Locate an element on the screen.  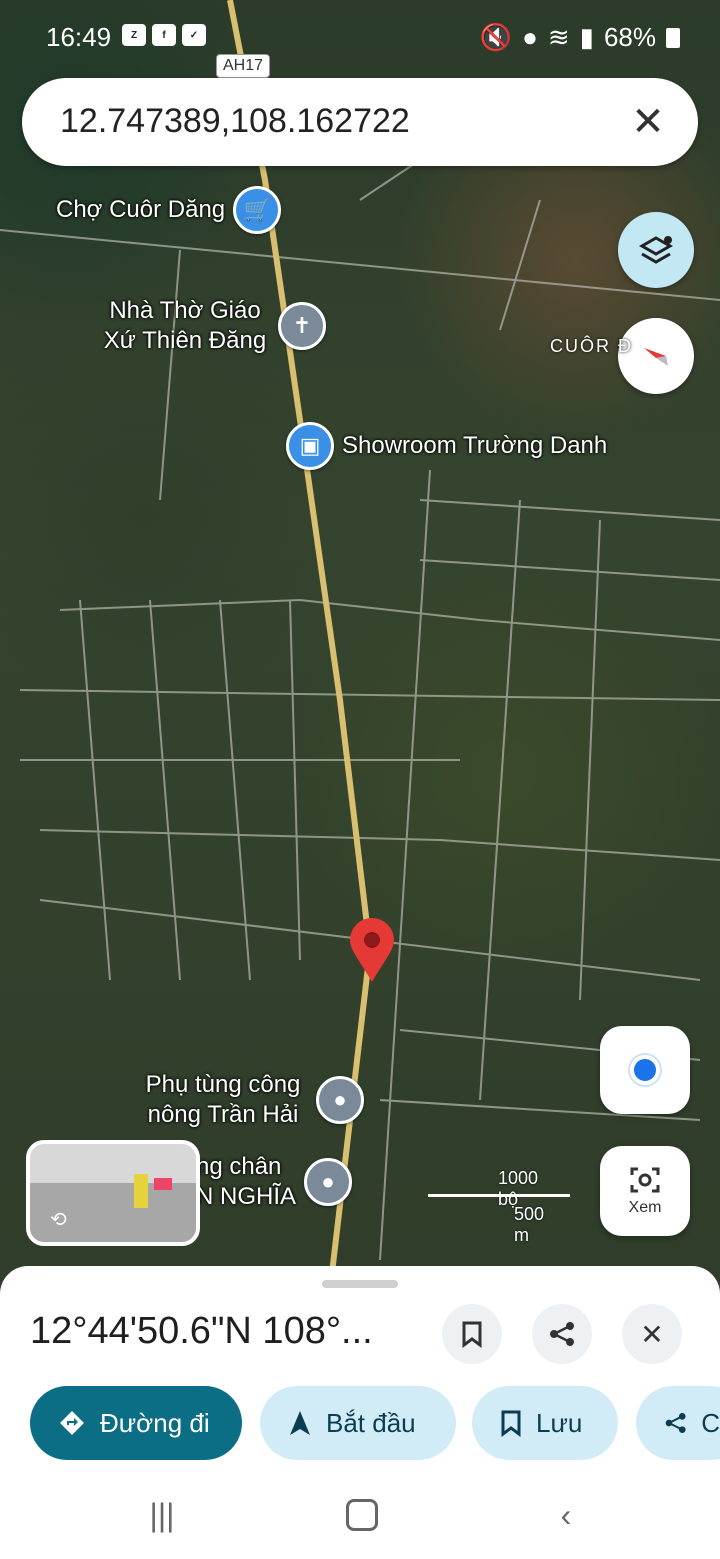
signal-icon: ▮ is located at coordinates (586, 37).